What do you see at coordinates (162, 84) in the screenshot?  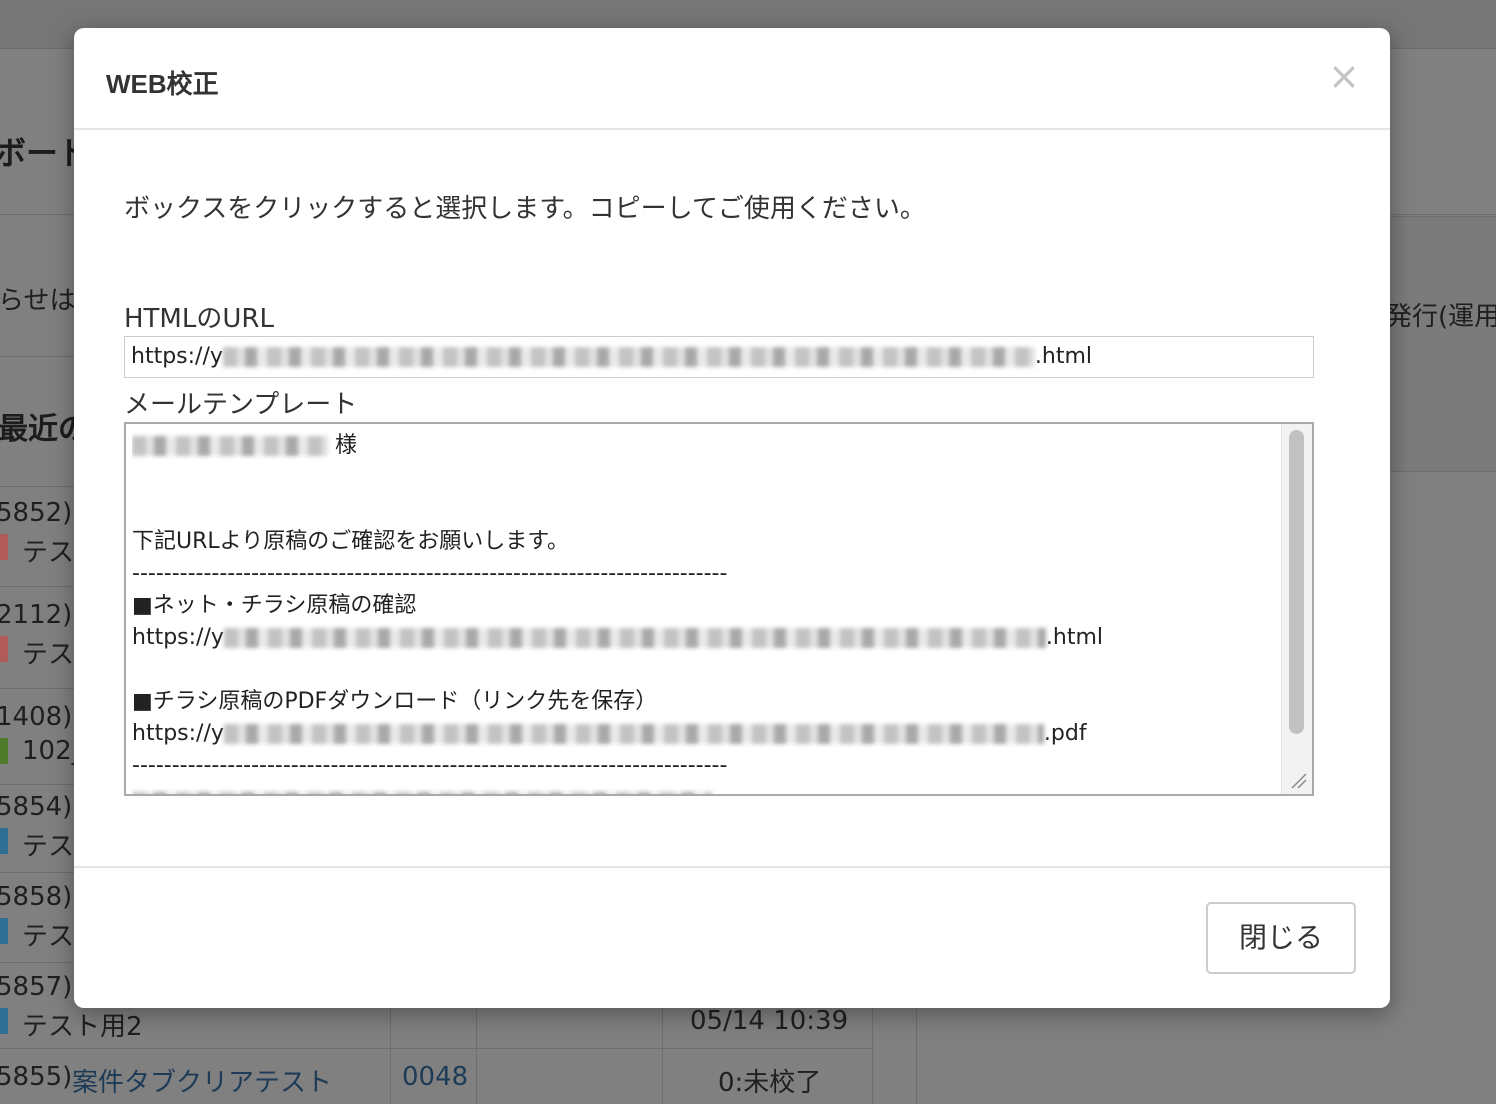 I see `modal-title: WEB校正` at bounding box center [162, 84].